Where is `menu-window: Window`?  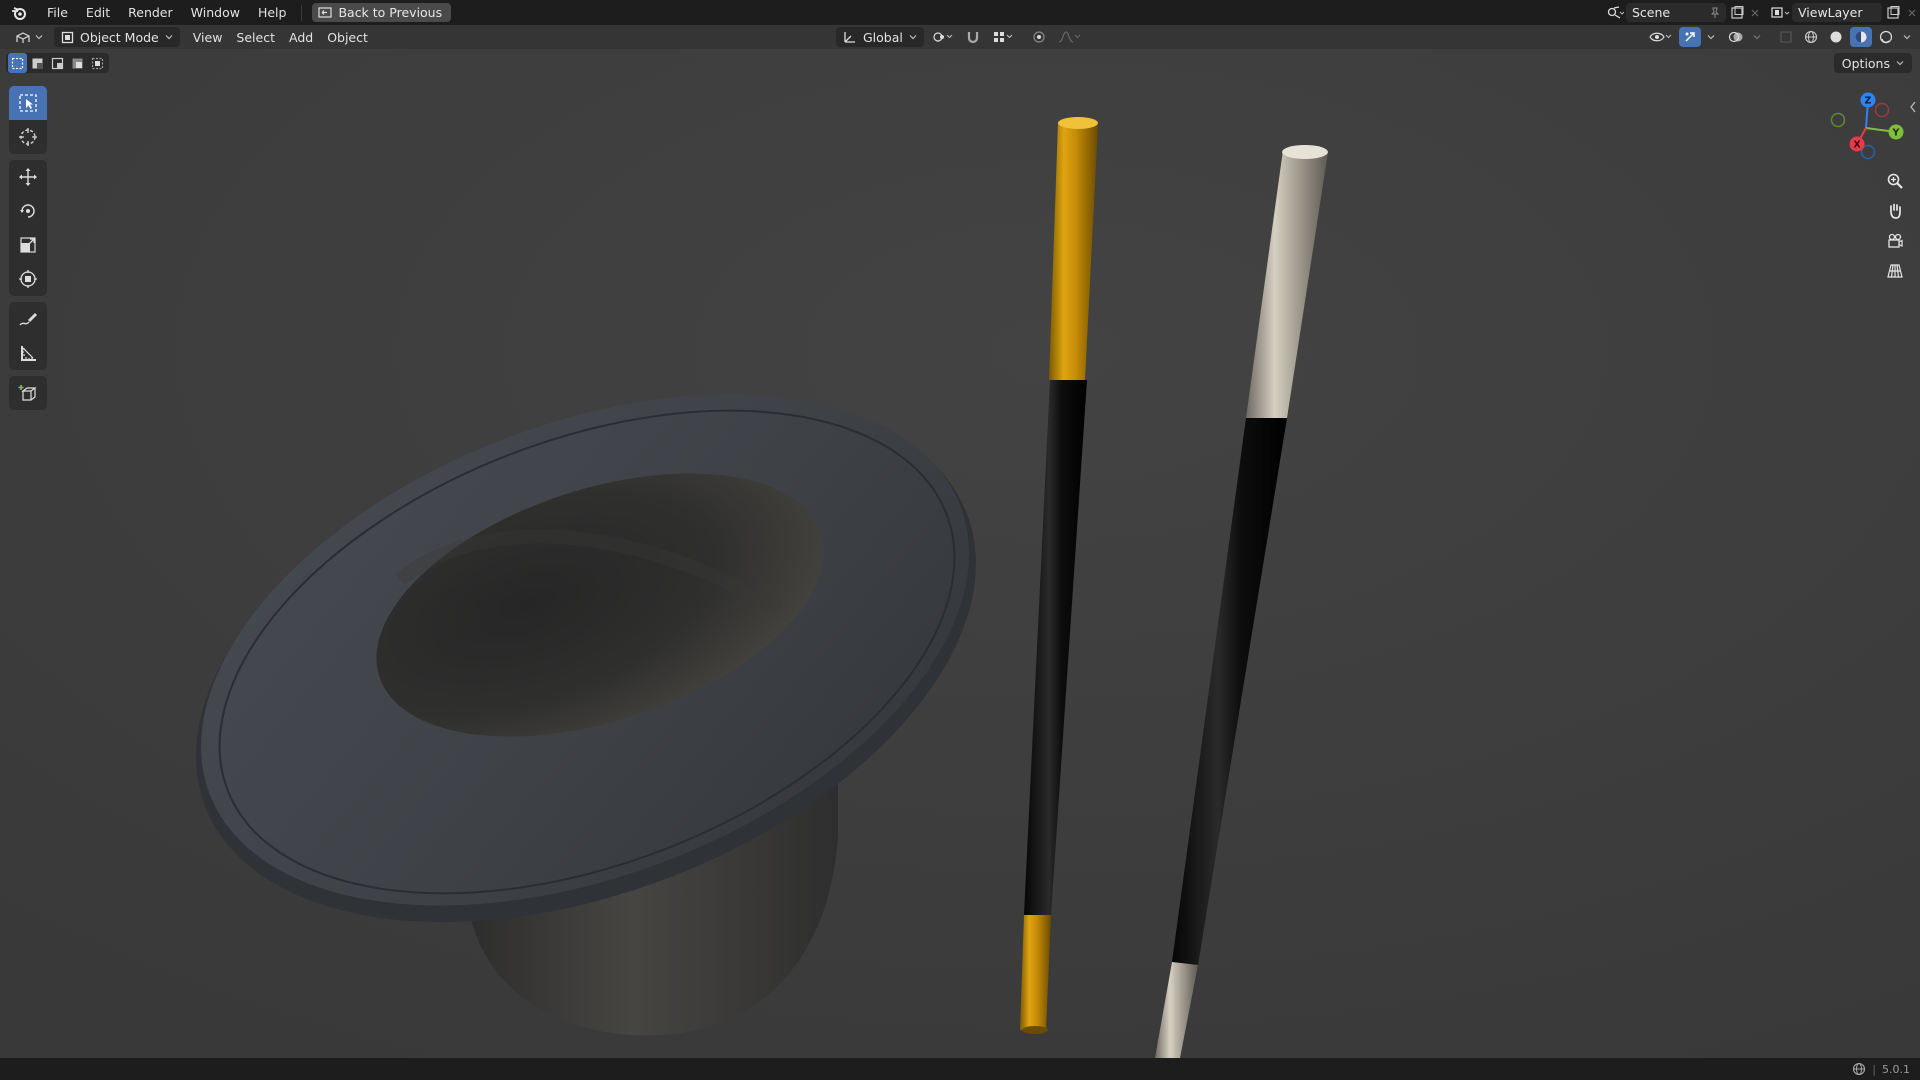 menu-window: Window is located at coordinates (215, 12).